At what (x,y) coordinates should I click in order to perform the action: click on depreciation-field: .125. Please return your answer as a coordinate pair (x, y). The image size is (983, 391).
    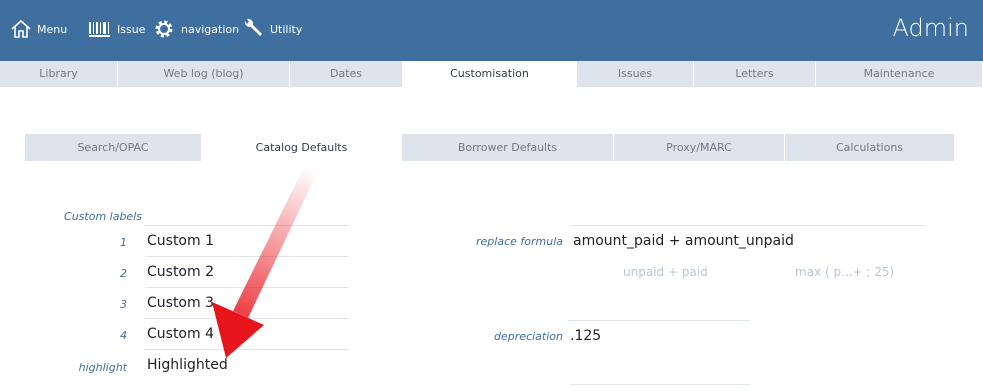
    Looking at the image, I should click on (659, 335).